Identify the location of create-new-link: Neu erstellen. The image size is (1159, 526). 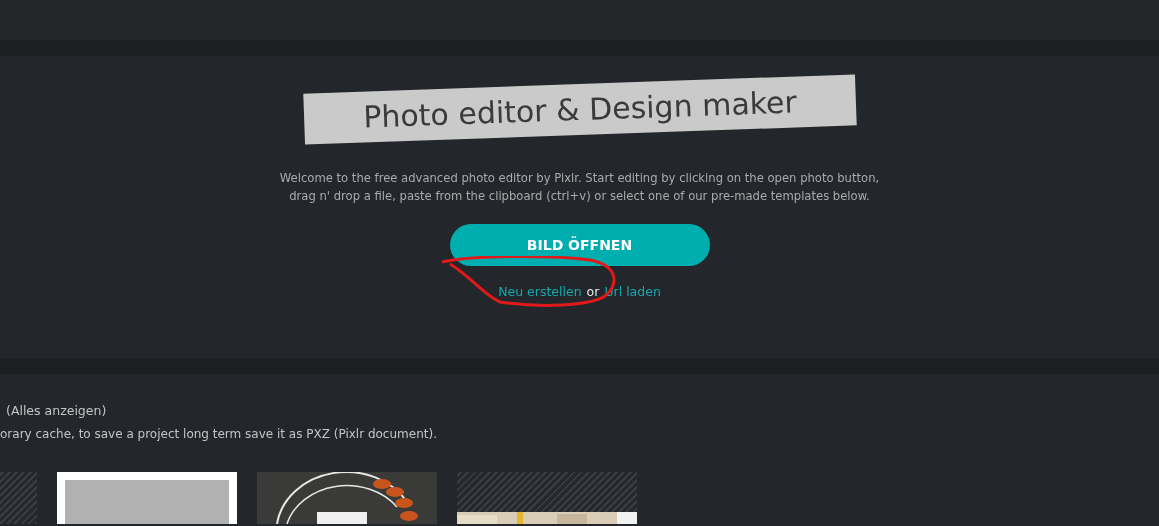
(540, 291).